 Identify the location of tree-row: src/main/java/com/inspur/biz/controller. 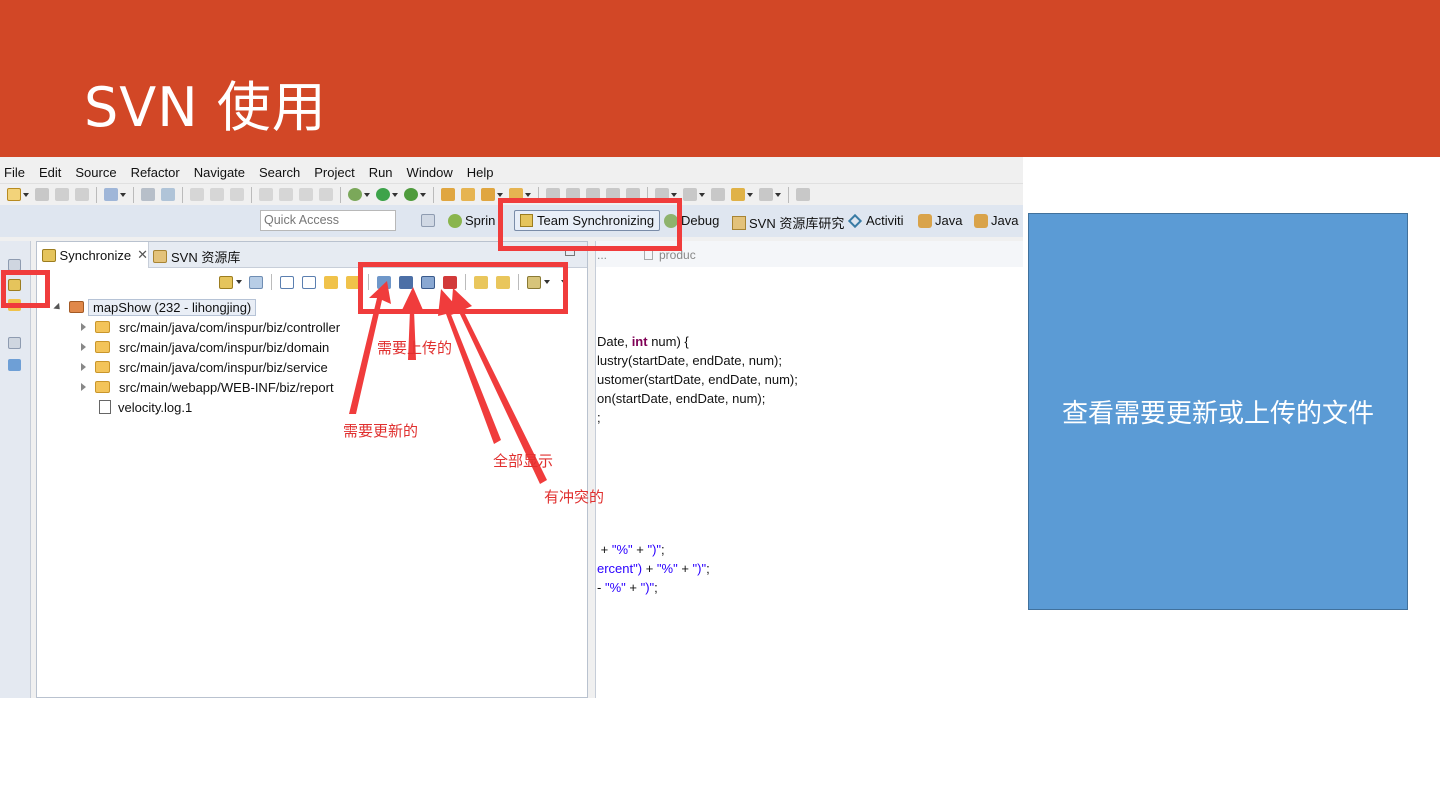
(210, 327).